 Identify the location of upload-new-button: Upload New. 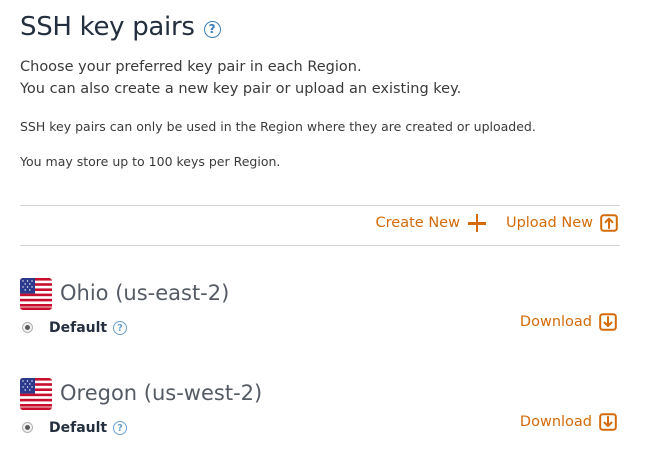
(562, 223).